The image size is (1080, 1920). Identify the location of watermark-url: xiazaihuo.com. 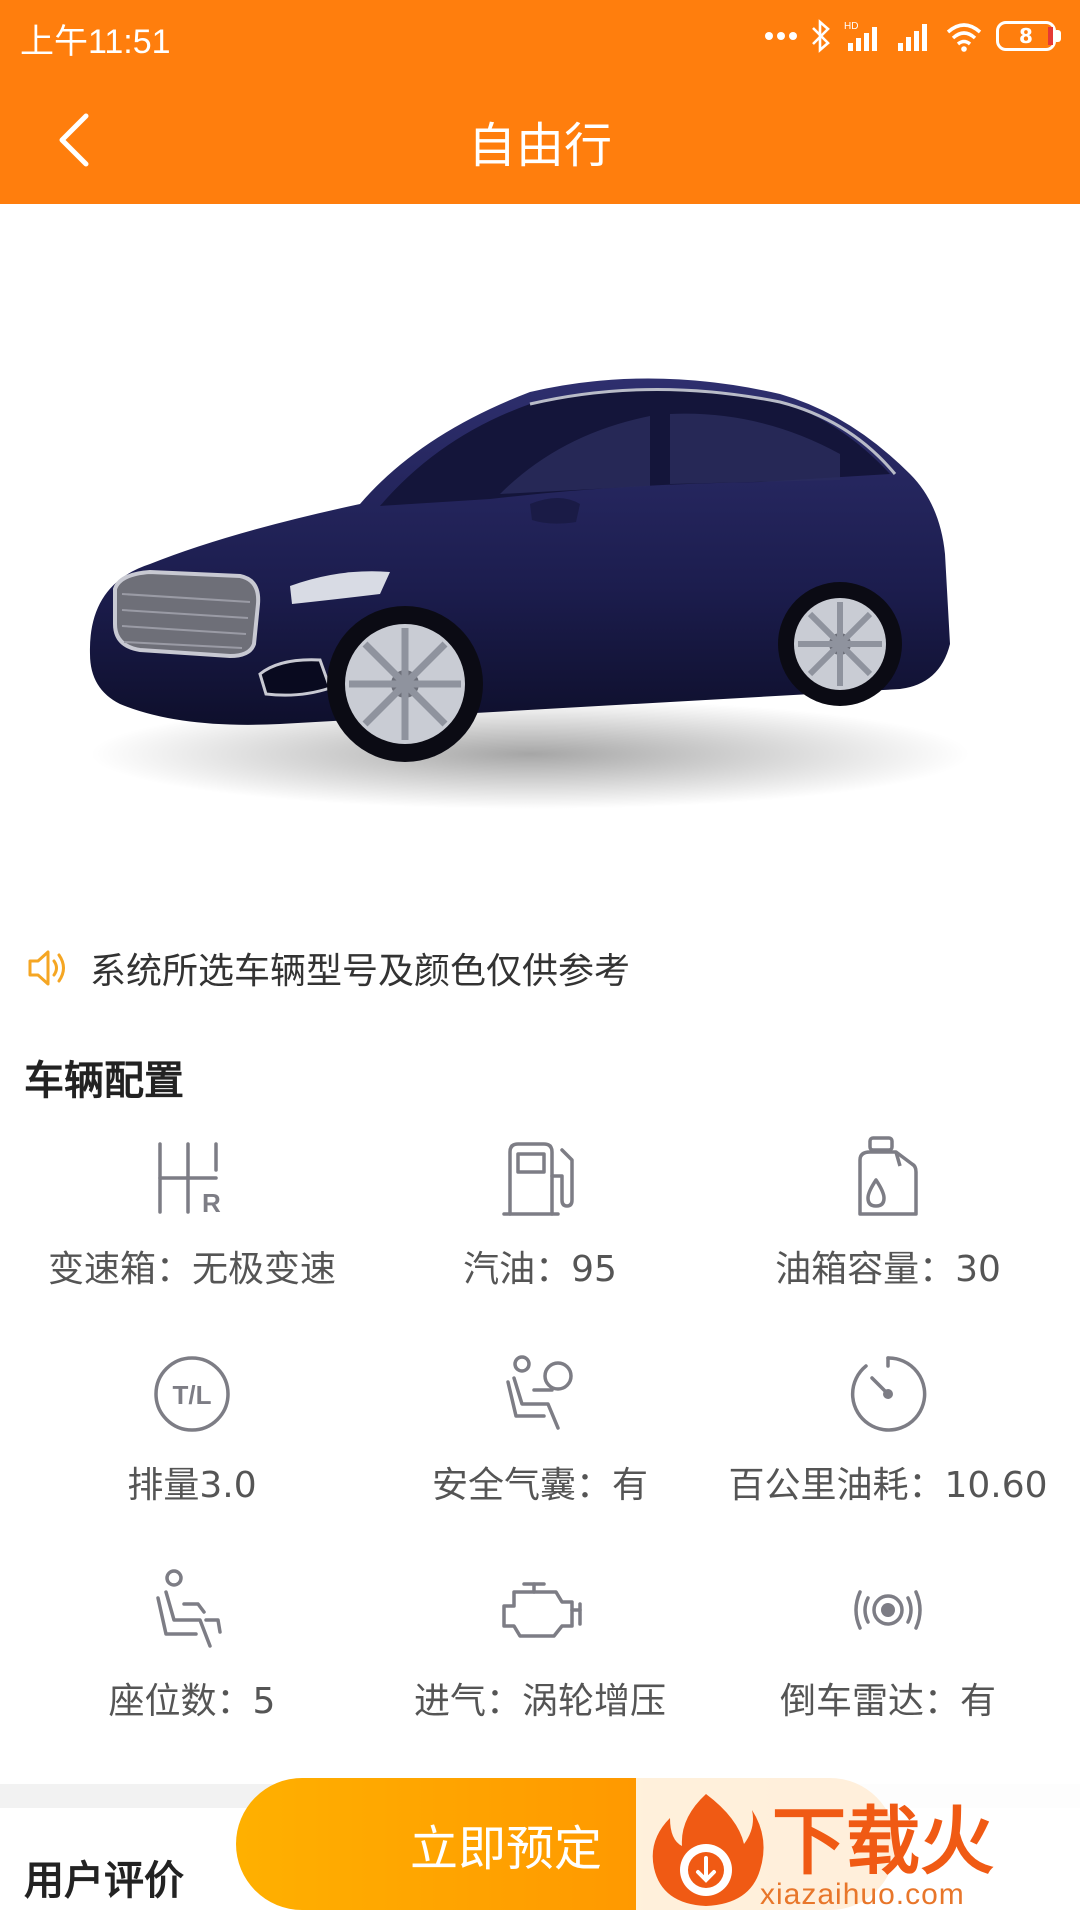
(862, 1894).